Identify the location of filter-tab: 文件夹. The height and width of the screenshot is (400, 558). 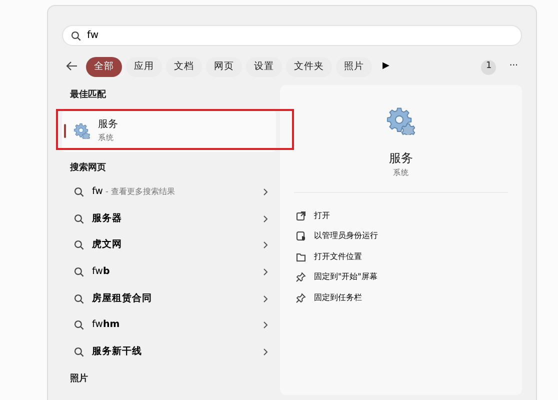
(309, 67).